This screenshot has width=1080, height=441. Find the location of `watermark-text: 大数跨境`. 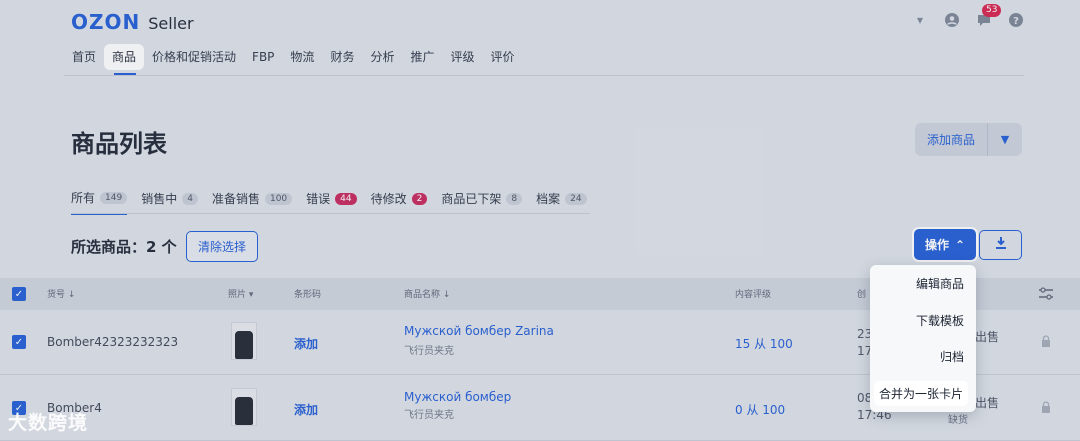

watermark-text: 大数跨境 is located at coordinates (48, 423).